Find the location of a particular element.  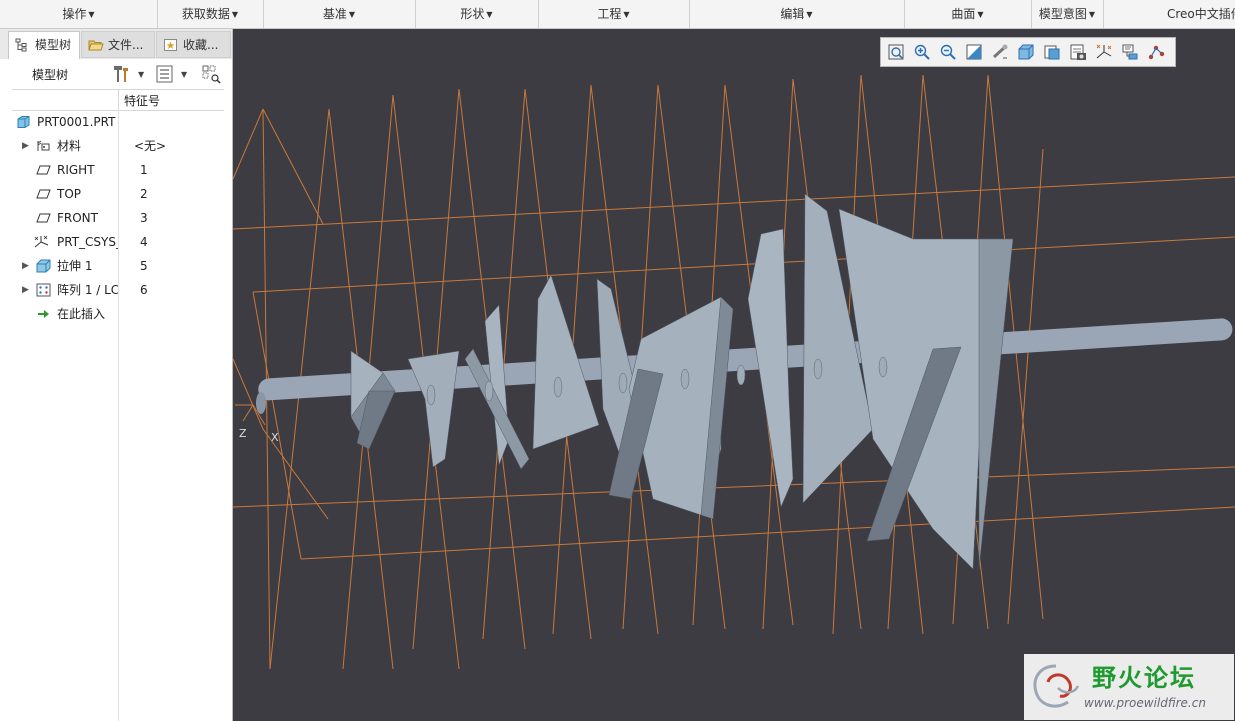

tree-item-top: TOP 2 is located at coordinates (116, 194).